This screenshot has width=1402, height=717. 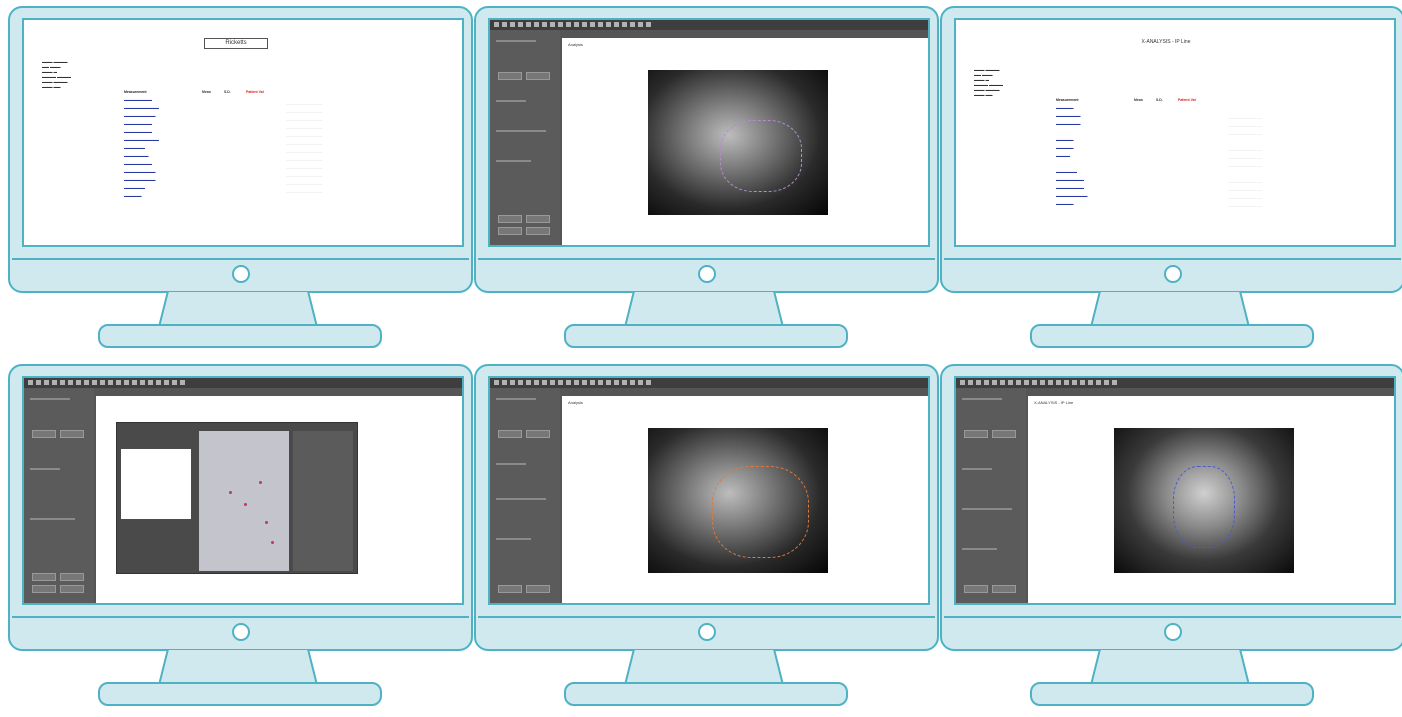 What do you see at coordinates (1211, 499) in the screenshot?
I see `image-canvas: X-ANALYSIS - IP Line` at bounding box center [1211, 499].